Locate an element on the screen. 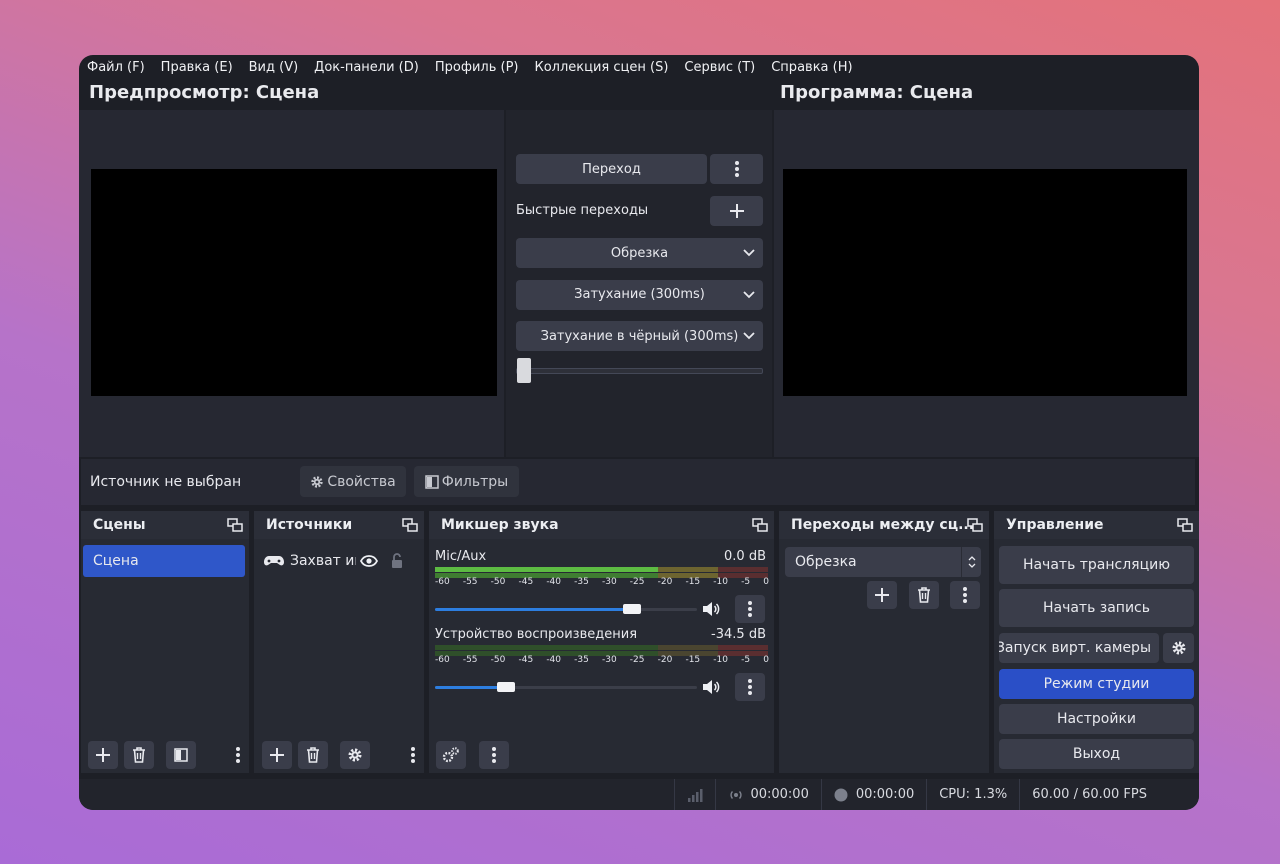 Image resolution: width=1280 pixels, height=864 pixels. filter-icon is located at coordinates (181, 755).